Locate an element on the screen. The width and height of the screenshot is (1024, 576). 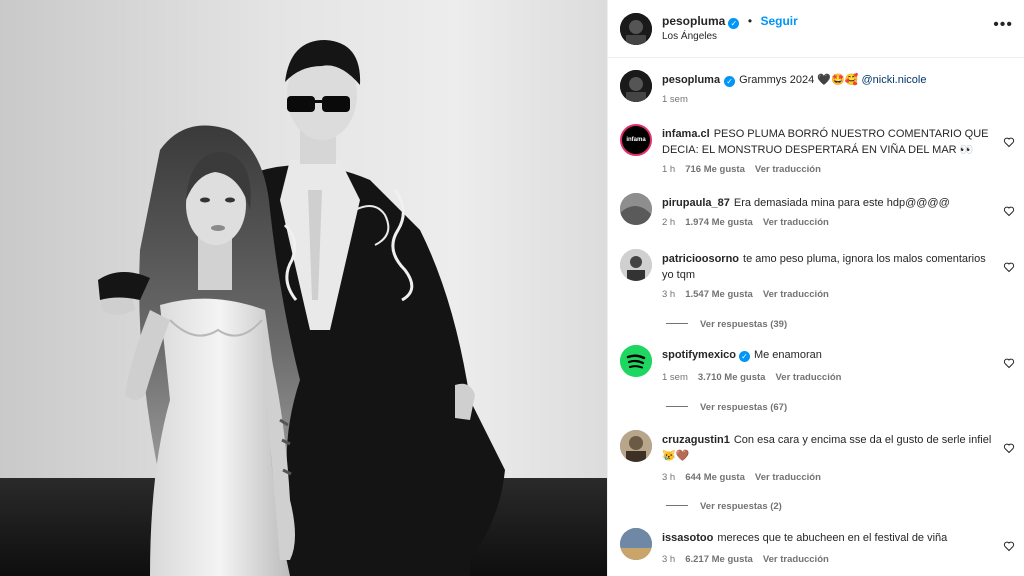
avatar-label: infama is located at coordinates (636, 140).